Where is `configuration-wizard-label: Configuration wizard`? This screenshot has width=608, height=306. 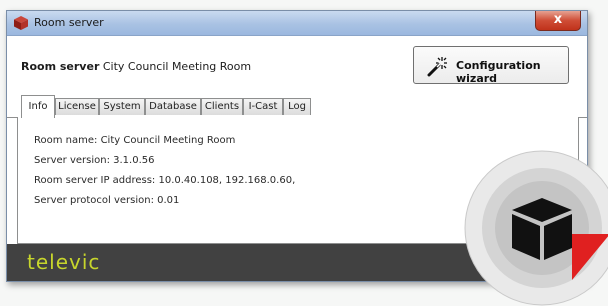
configuration-wizard-label: Configuration wizard is located at coordinates (498, 72).